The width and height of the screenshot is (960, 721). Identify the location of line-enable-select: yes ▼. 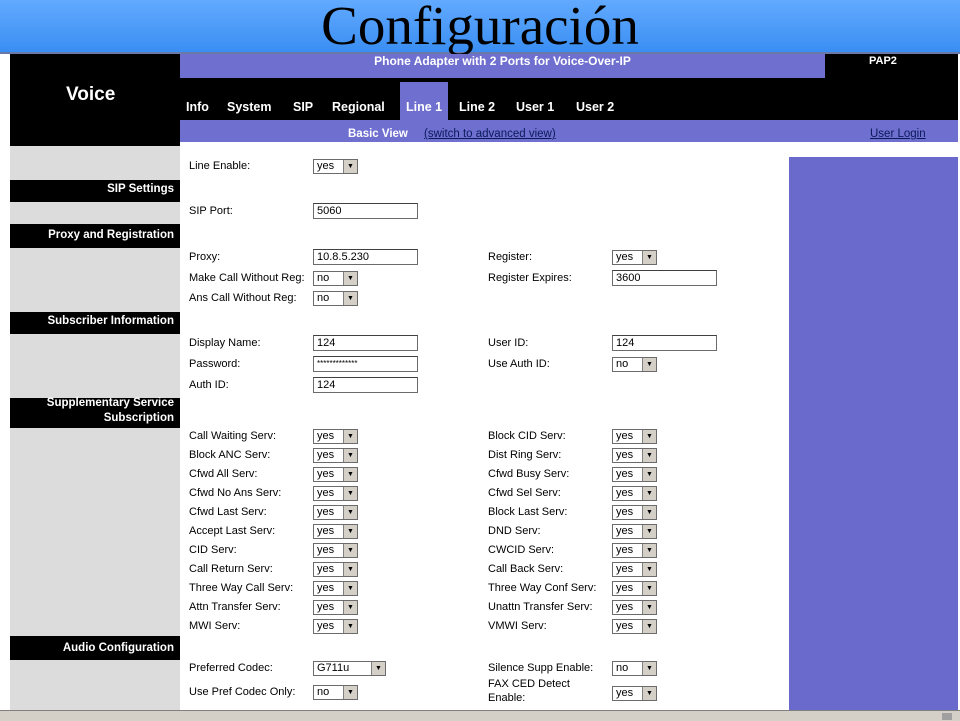
(335, 166).